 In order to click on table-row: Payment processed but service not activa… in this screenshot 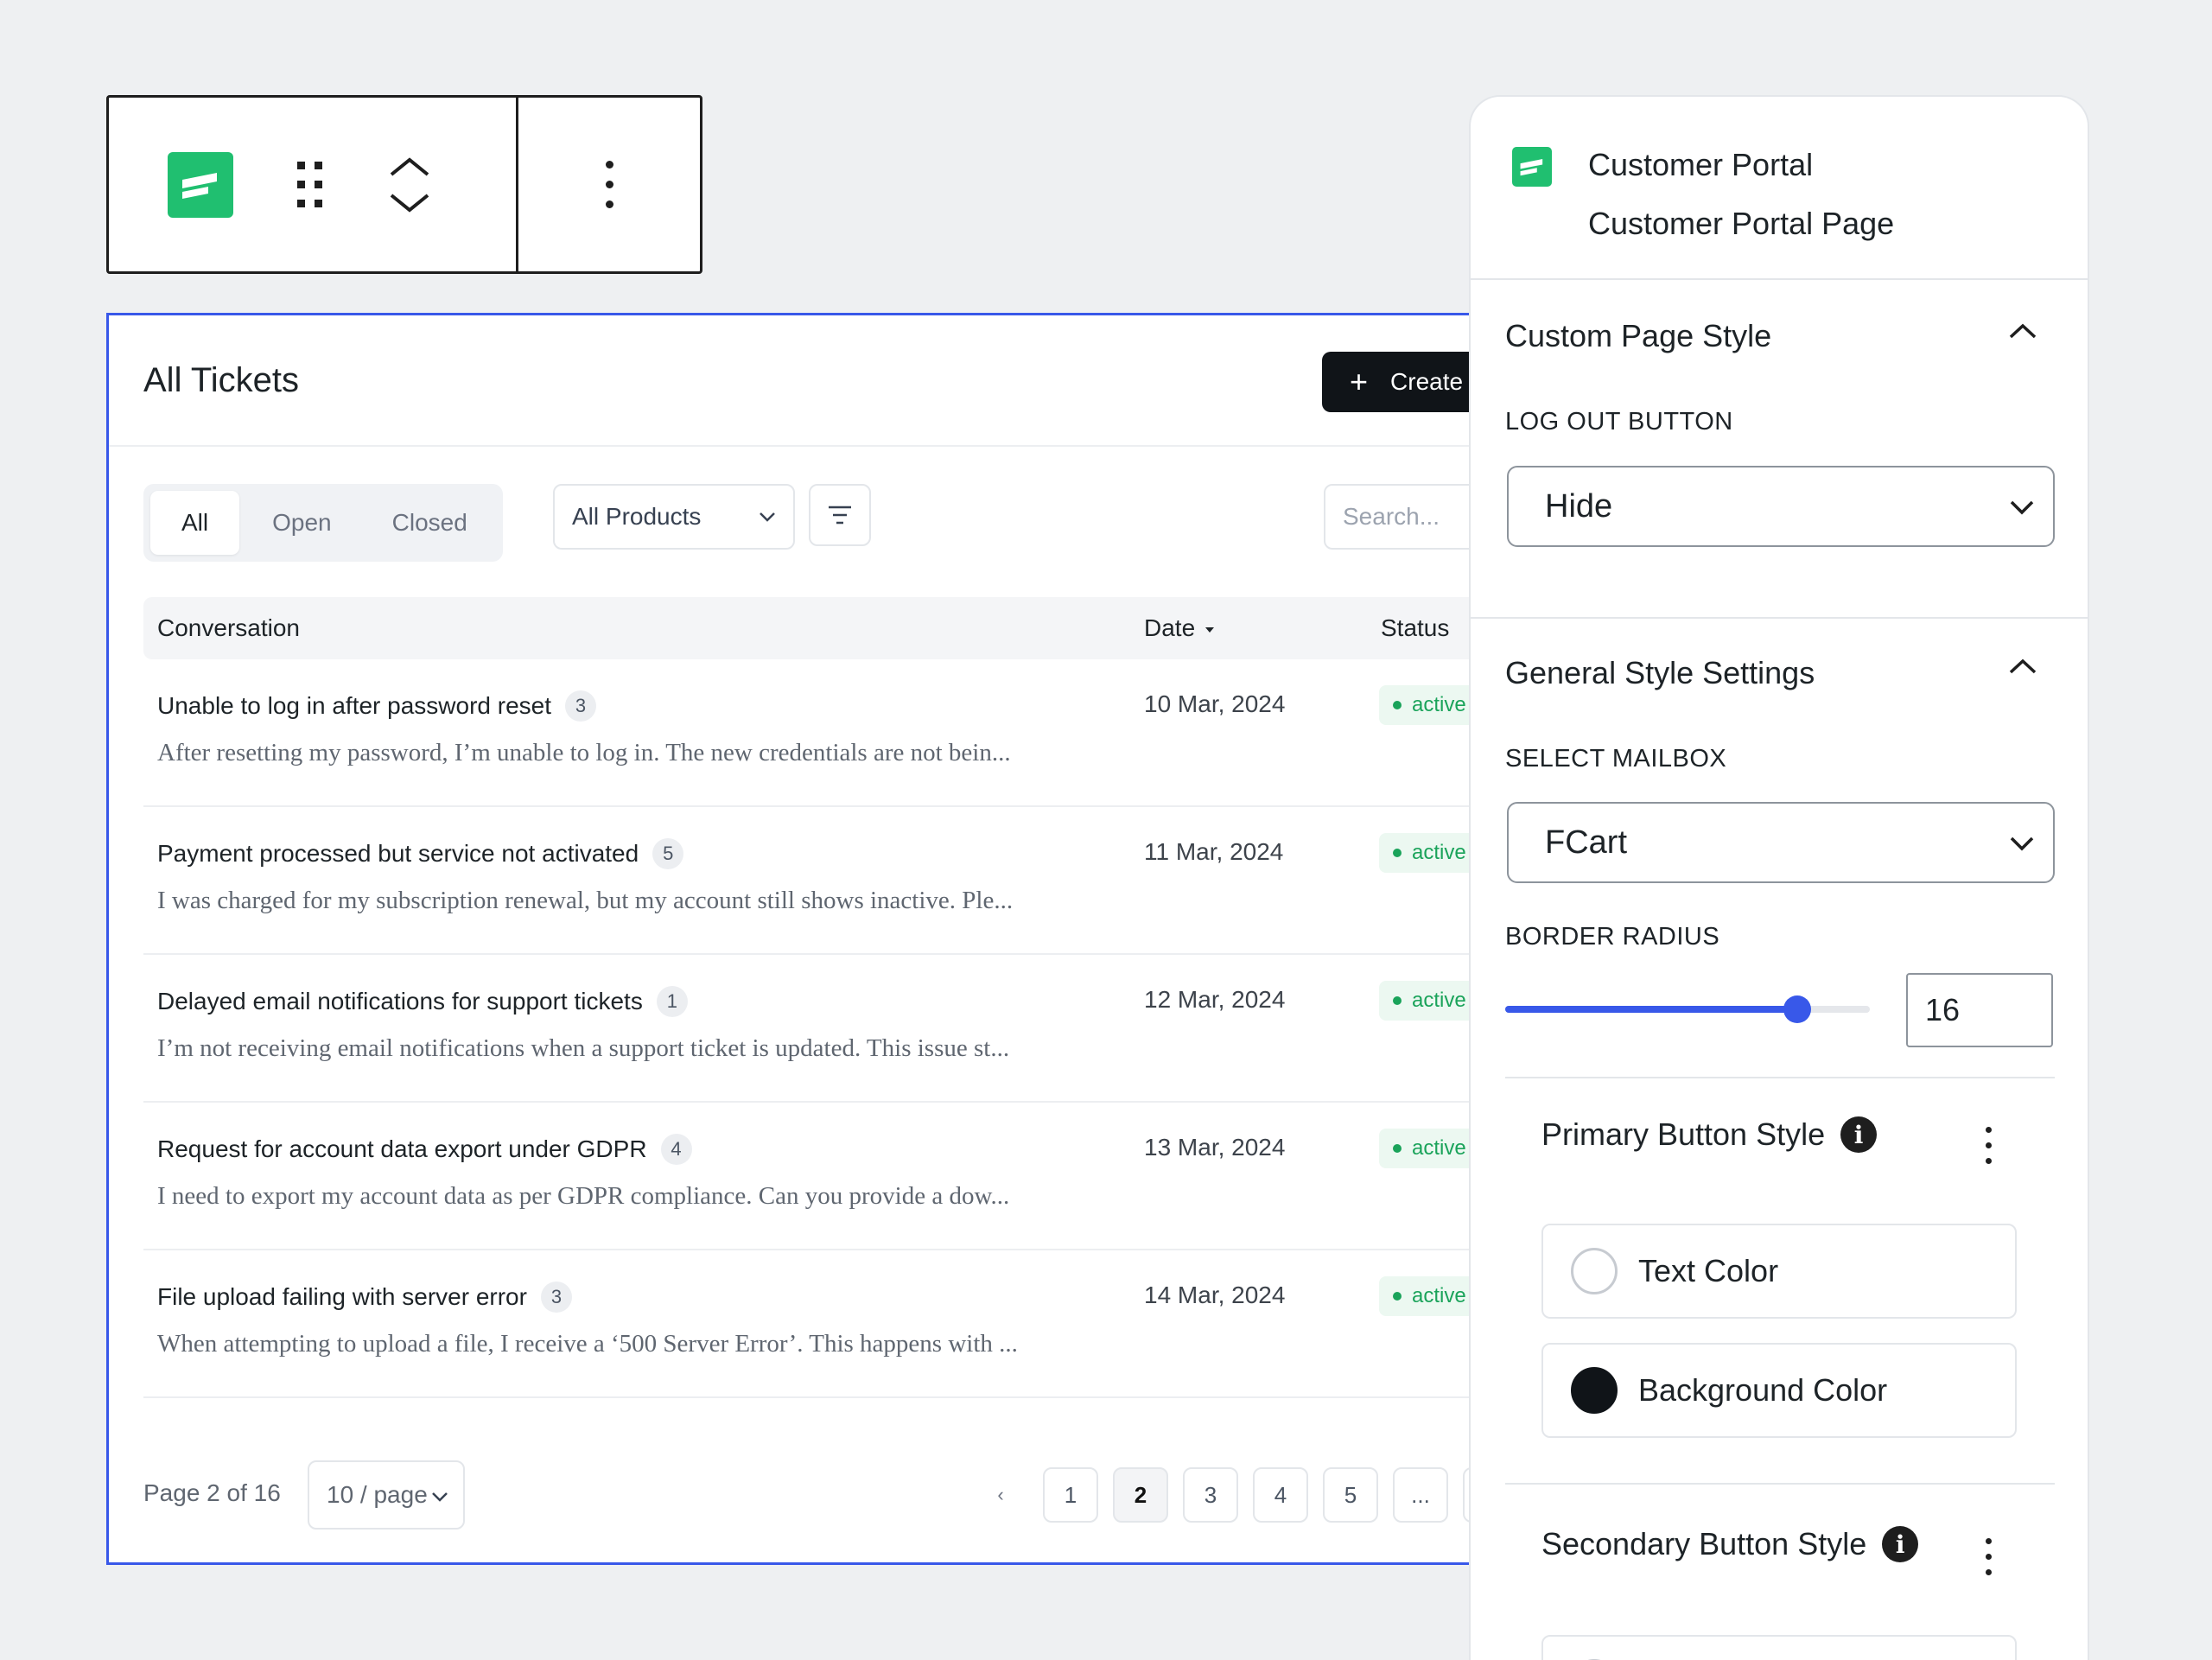, I will do `click(806, 881)`.